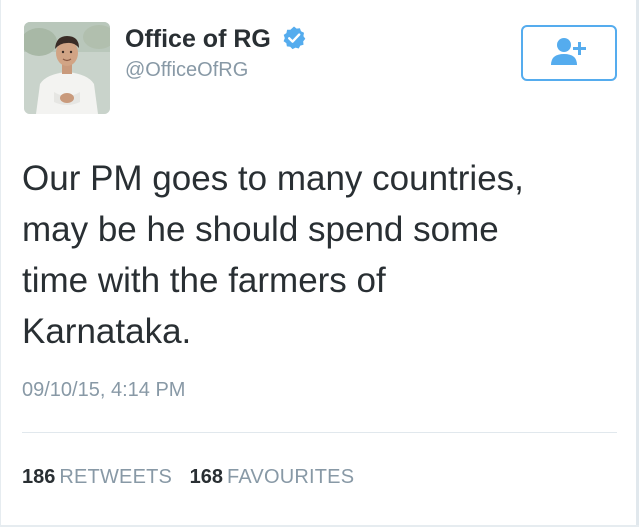 This screenshot has width=639, height=527. What do you see at coordinates (0, 263) in the screenshot?
I see `card-left-border` at bounding box center [0, 263].